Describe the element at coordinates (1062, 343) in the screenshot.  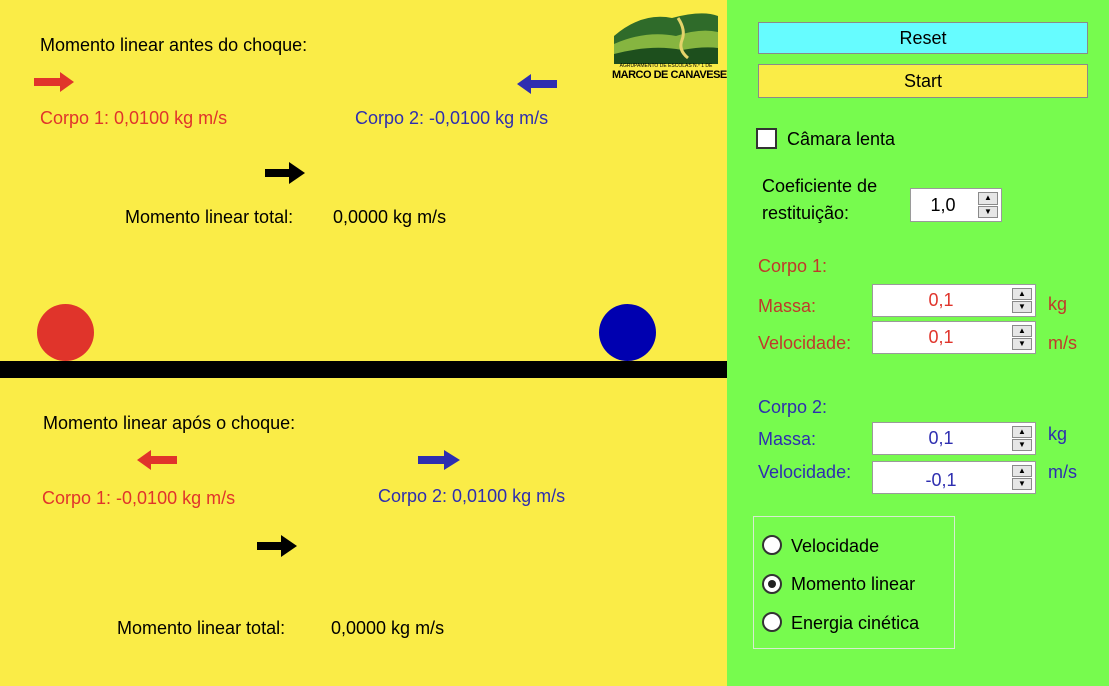
I see `body1-velocity-unit: m/s` at that location.